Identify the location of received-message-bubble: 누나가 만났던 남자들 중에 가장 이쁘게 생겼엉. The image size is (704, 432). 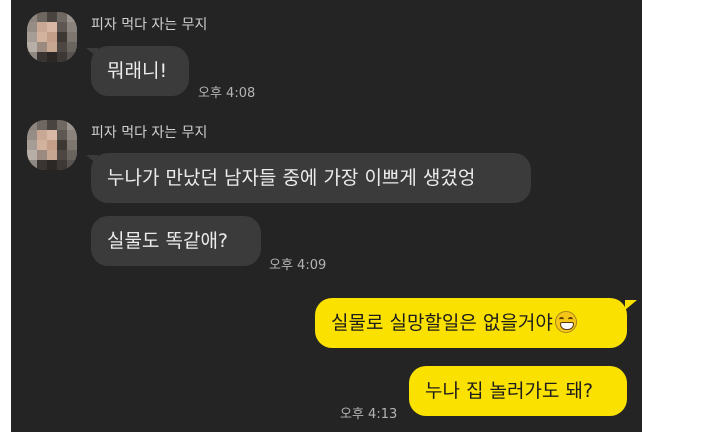
(311, 178).